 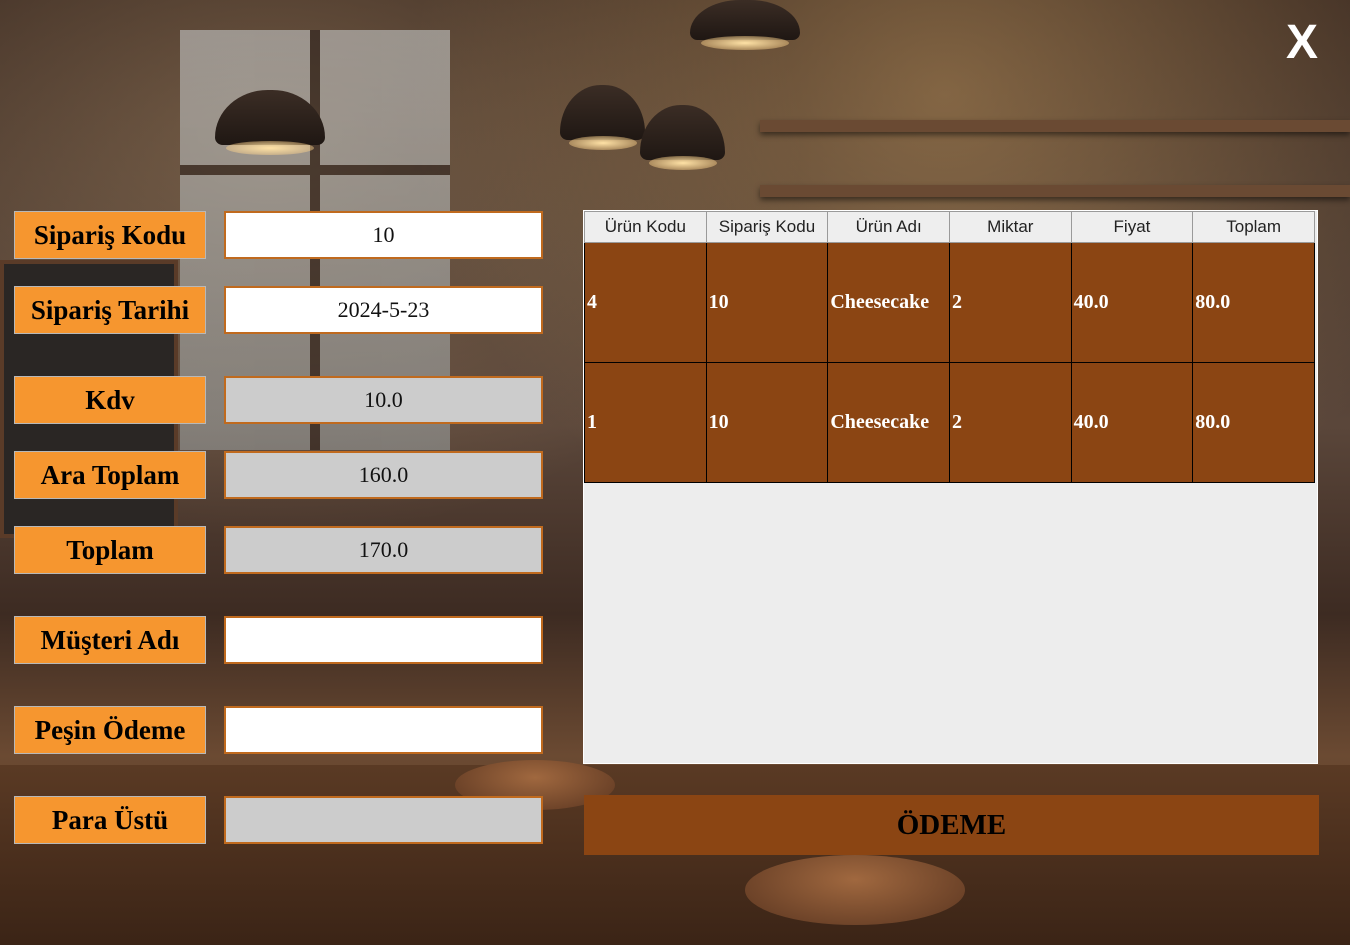 What do you see at coordinates (383, 820) in the screenshot?
I see `para-ustu-field` at bounding box center [383, 820].